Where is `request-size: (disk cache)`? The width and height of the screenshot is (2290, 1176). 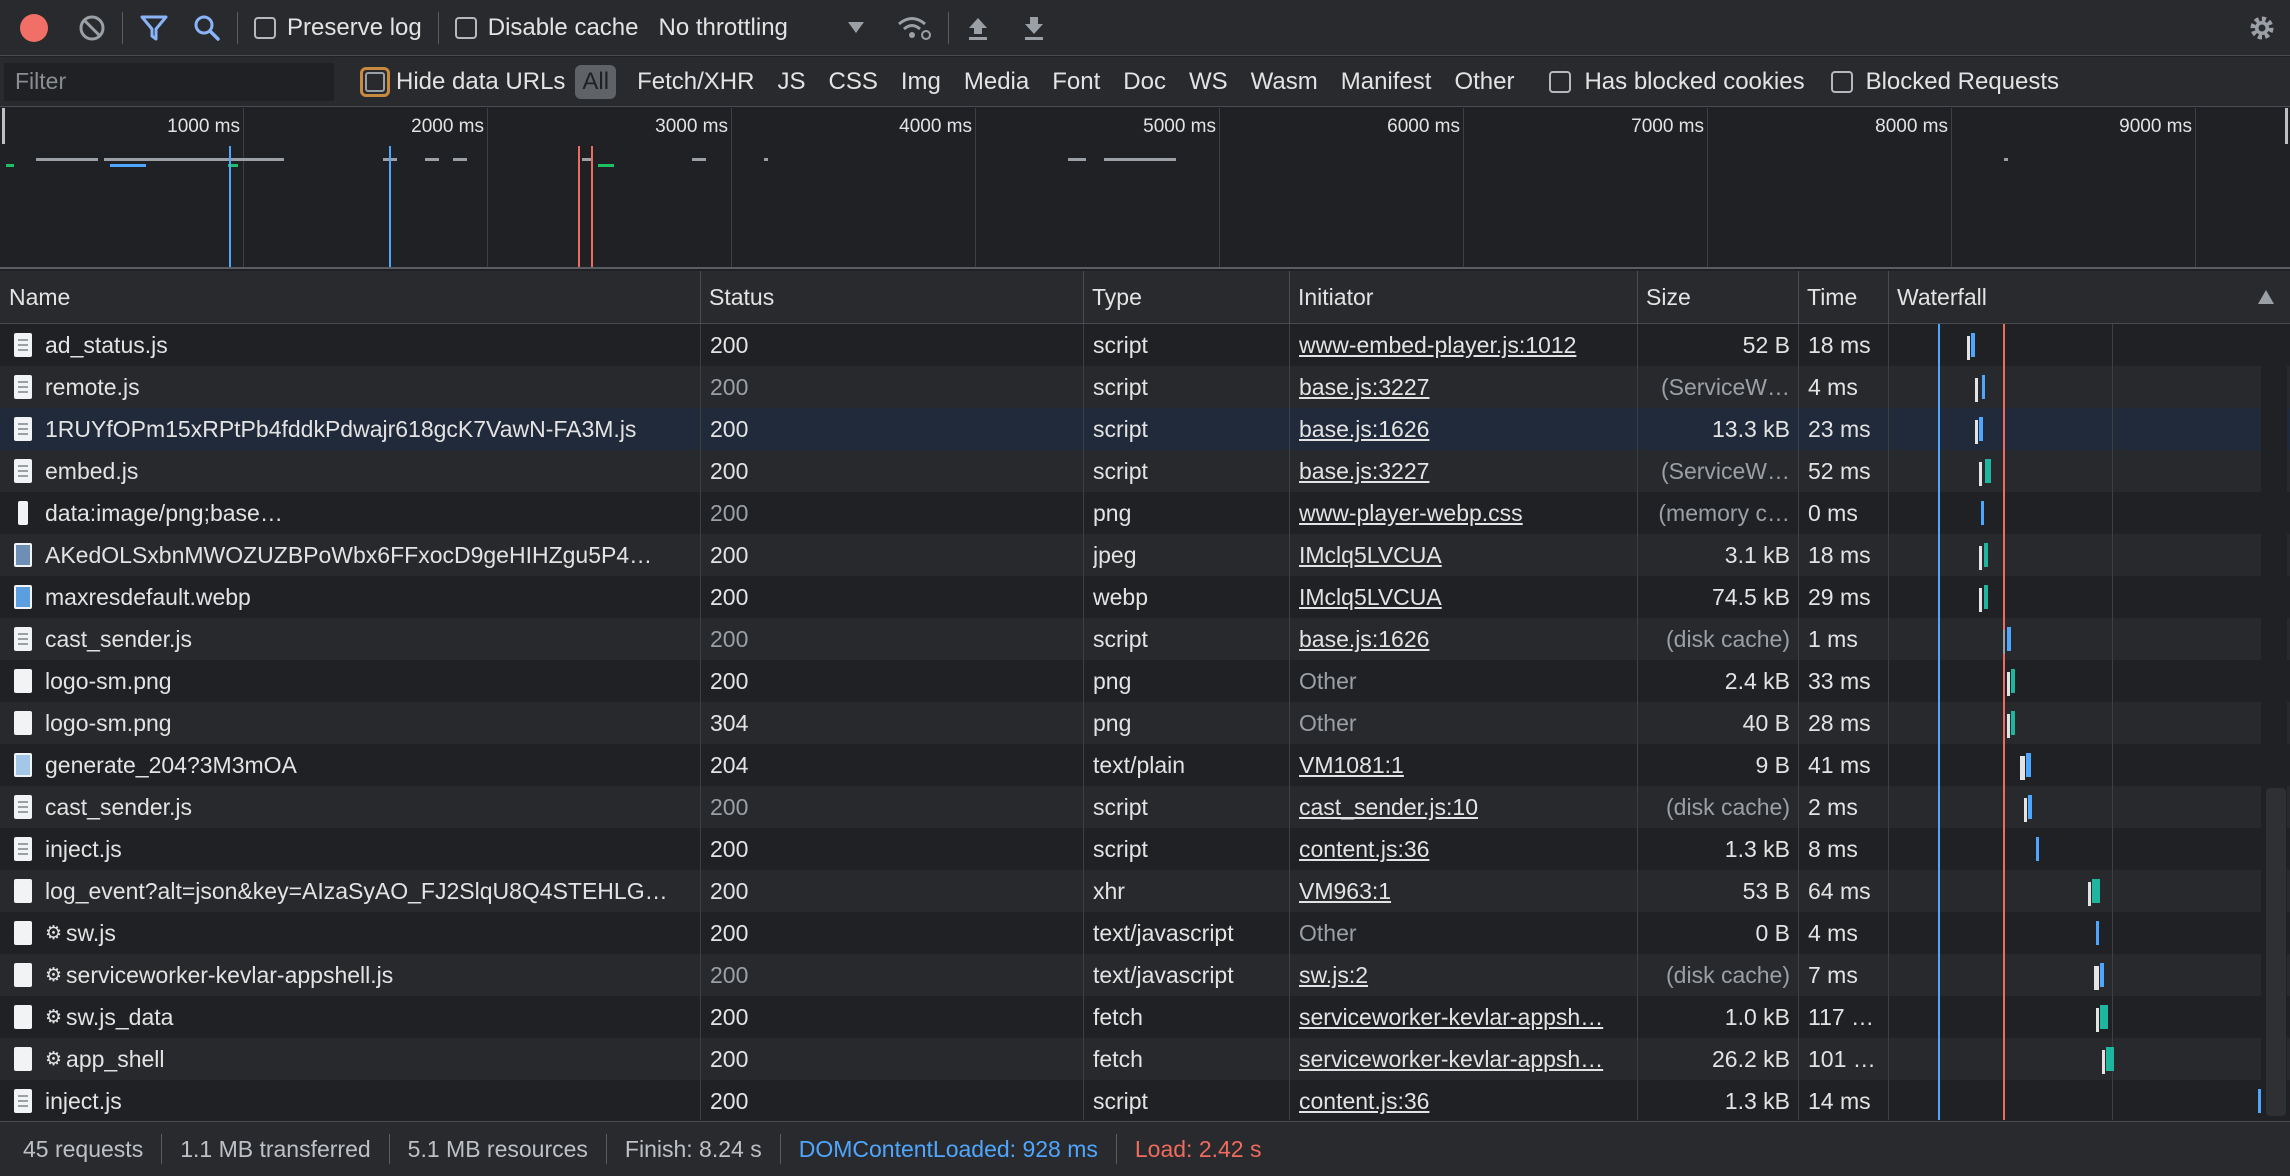
request-size: (disk cache) is located at coordinates (1728, 638).